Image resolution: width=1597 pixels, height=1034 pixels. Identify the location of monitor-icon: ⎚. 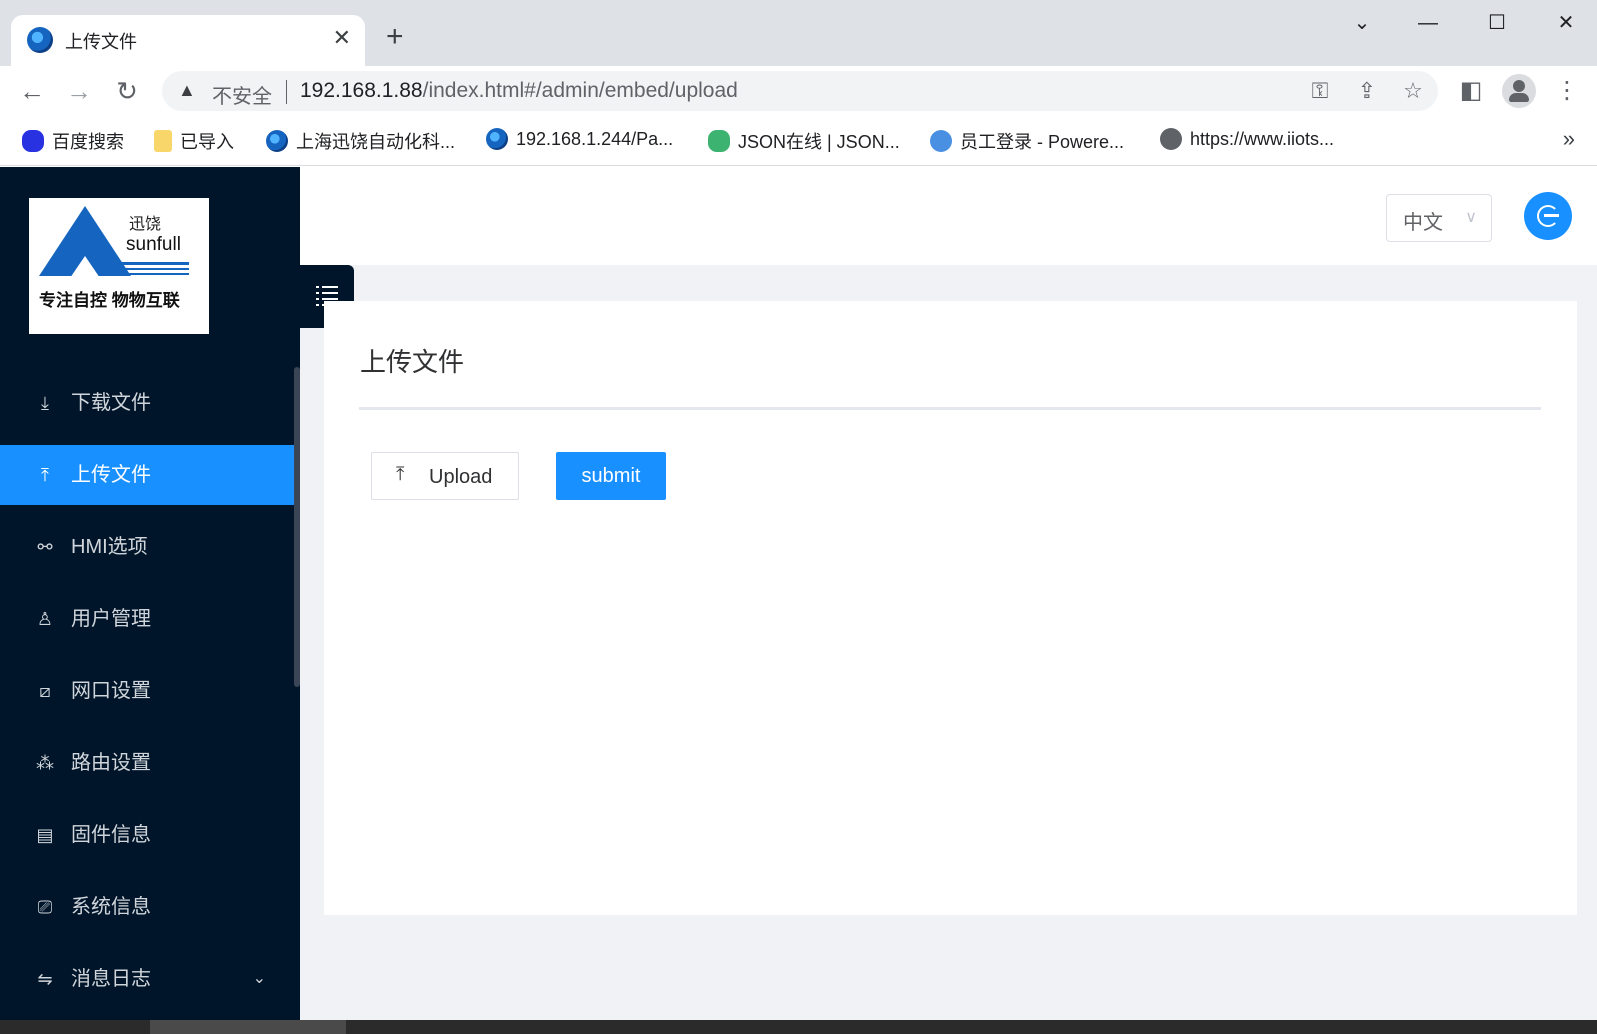
(45, 907).